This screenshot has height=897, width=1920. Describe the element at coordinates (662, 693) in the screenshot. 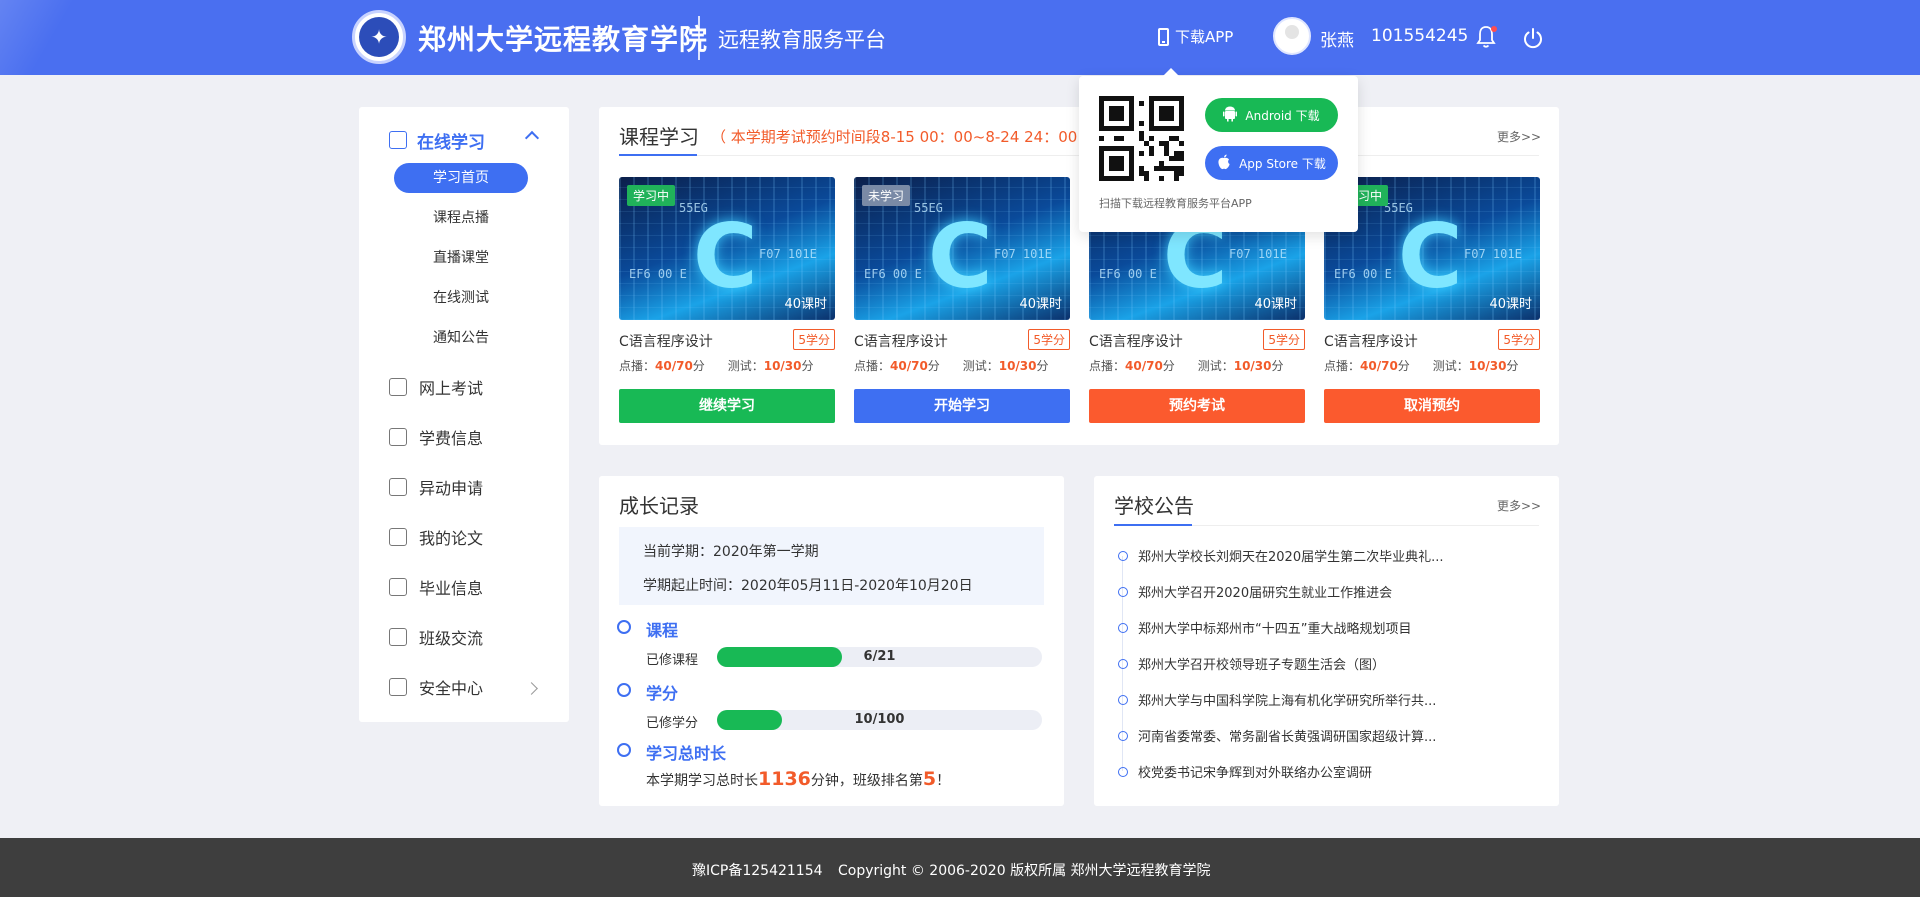

I see `credit-section-title: 学分` at that location.